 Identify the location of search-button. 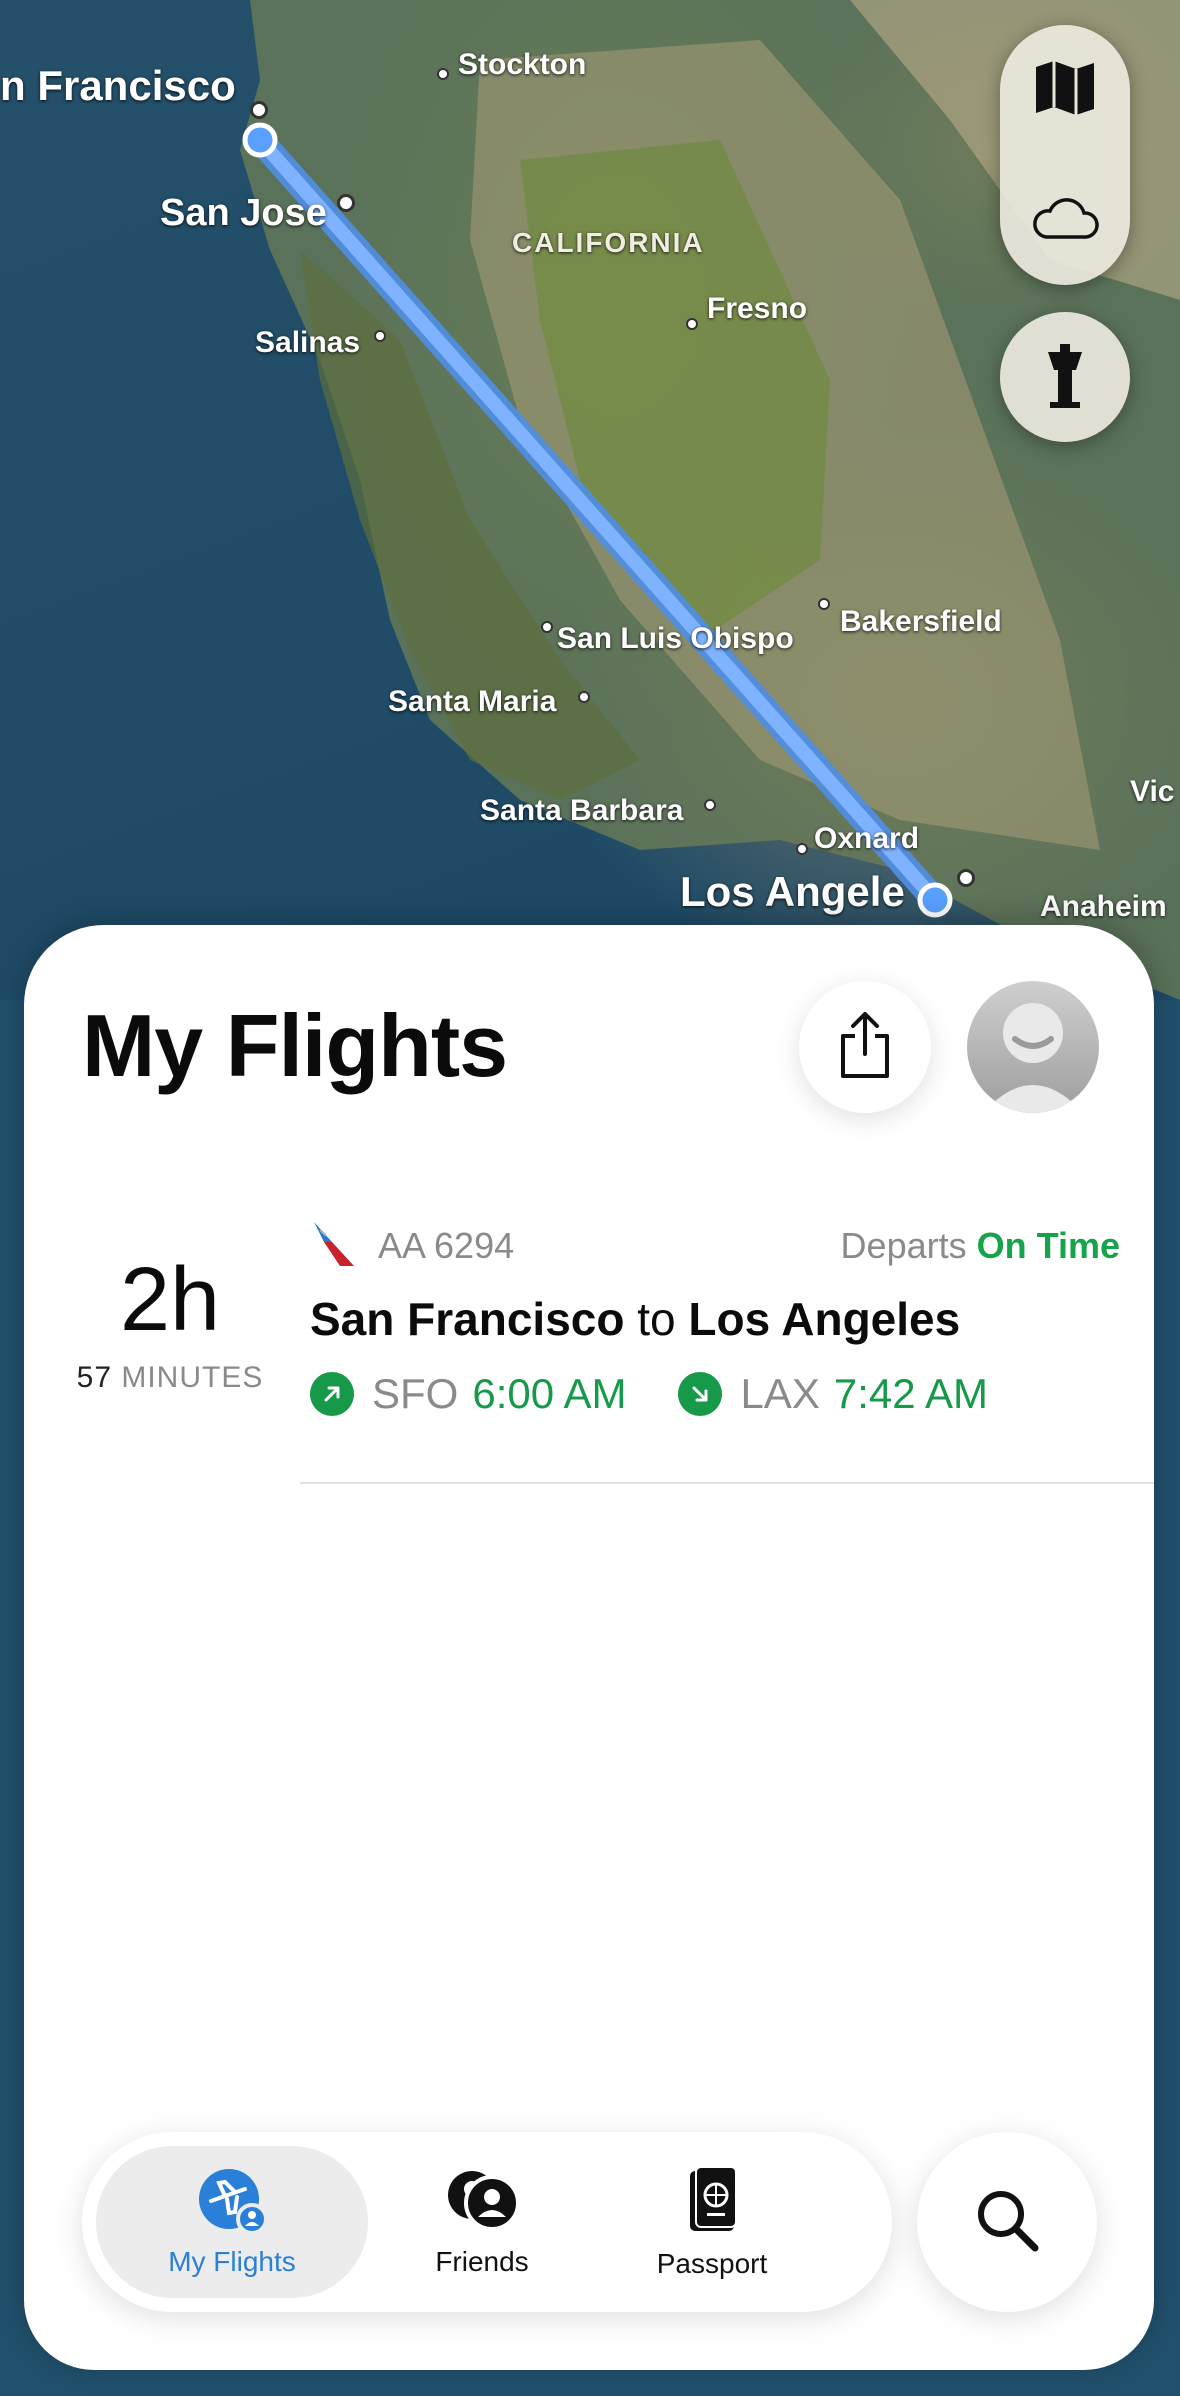
(1007, 2222).